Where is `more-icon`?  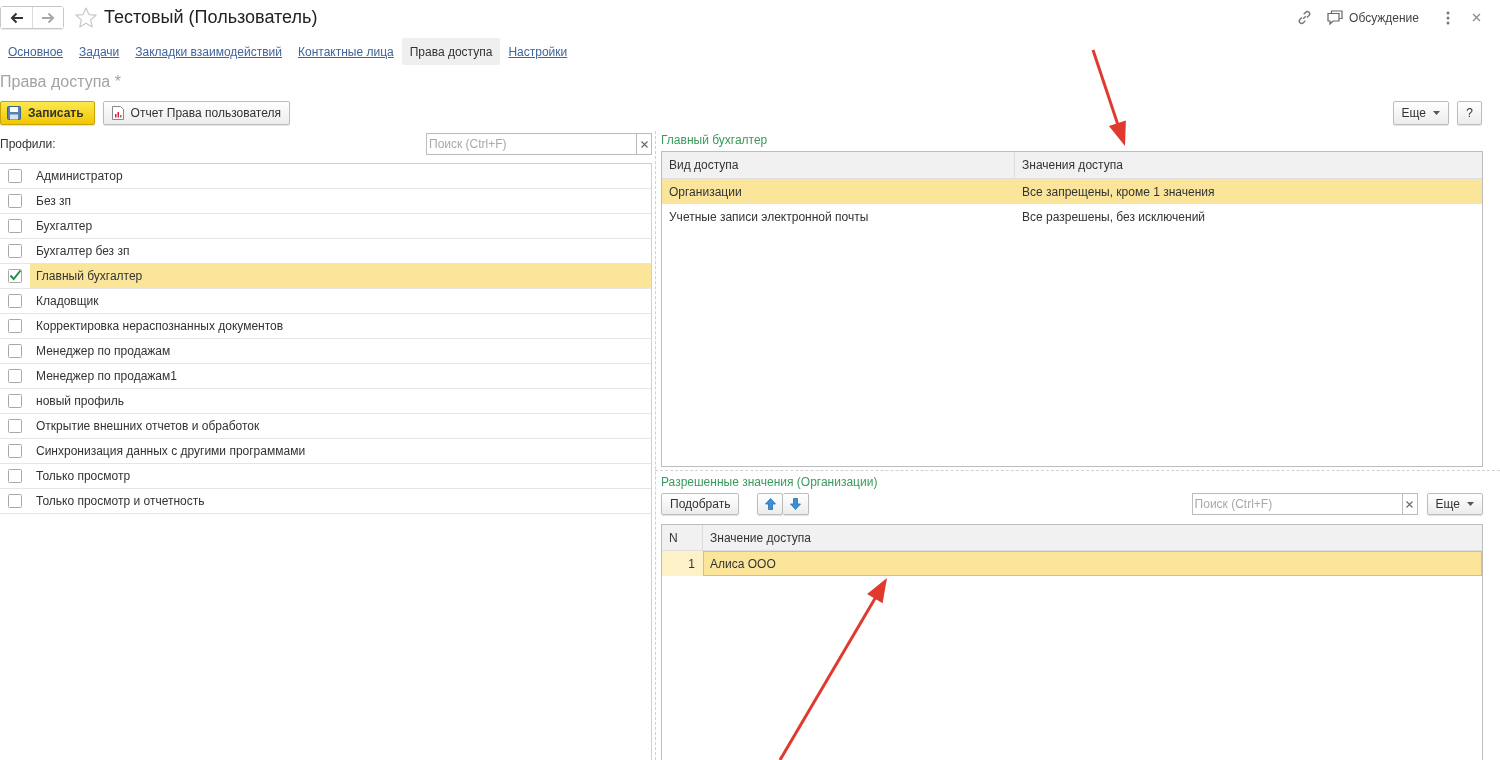
more-icon is located at coordinates (1448, 17).